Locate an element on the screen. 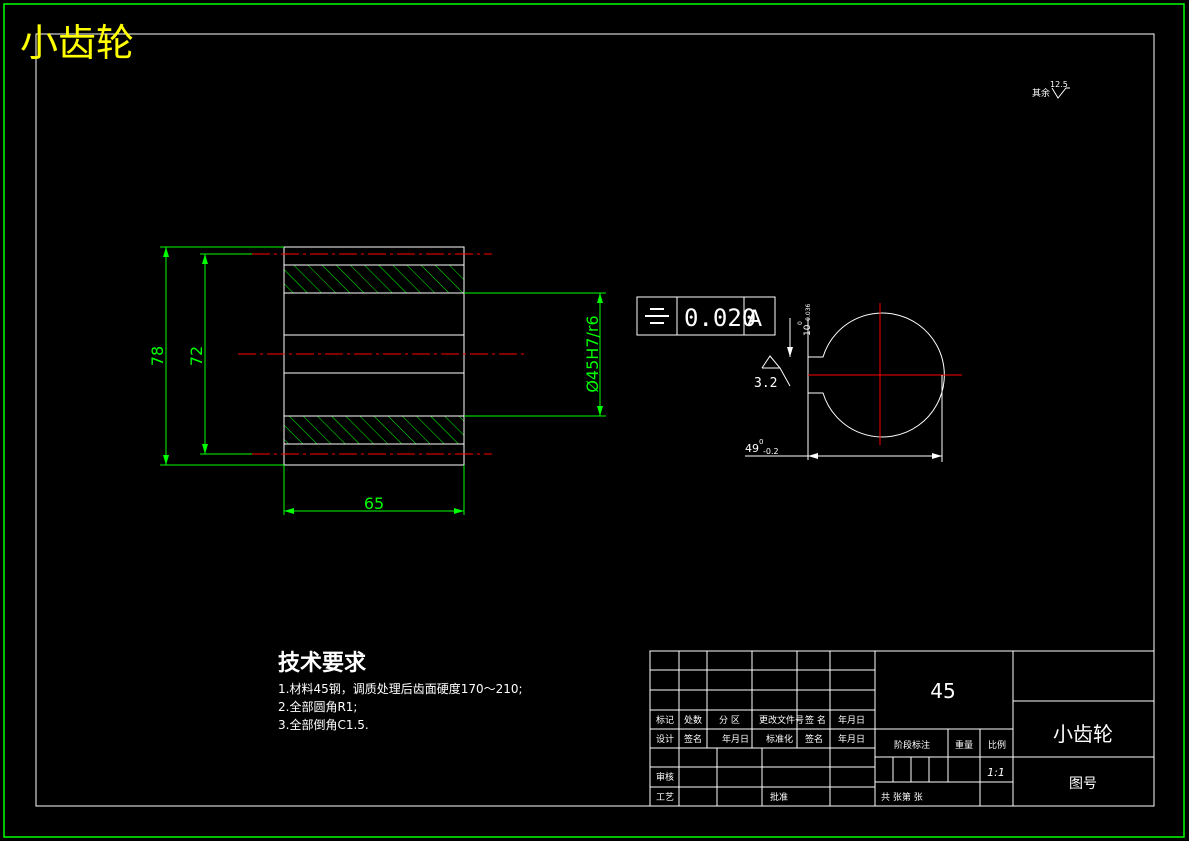  tolerance-frame: 0.020 A is located at coordinates (706, 316).